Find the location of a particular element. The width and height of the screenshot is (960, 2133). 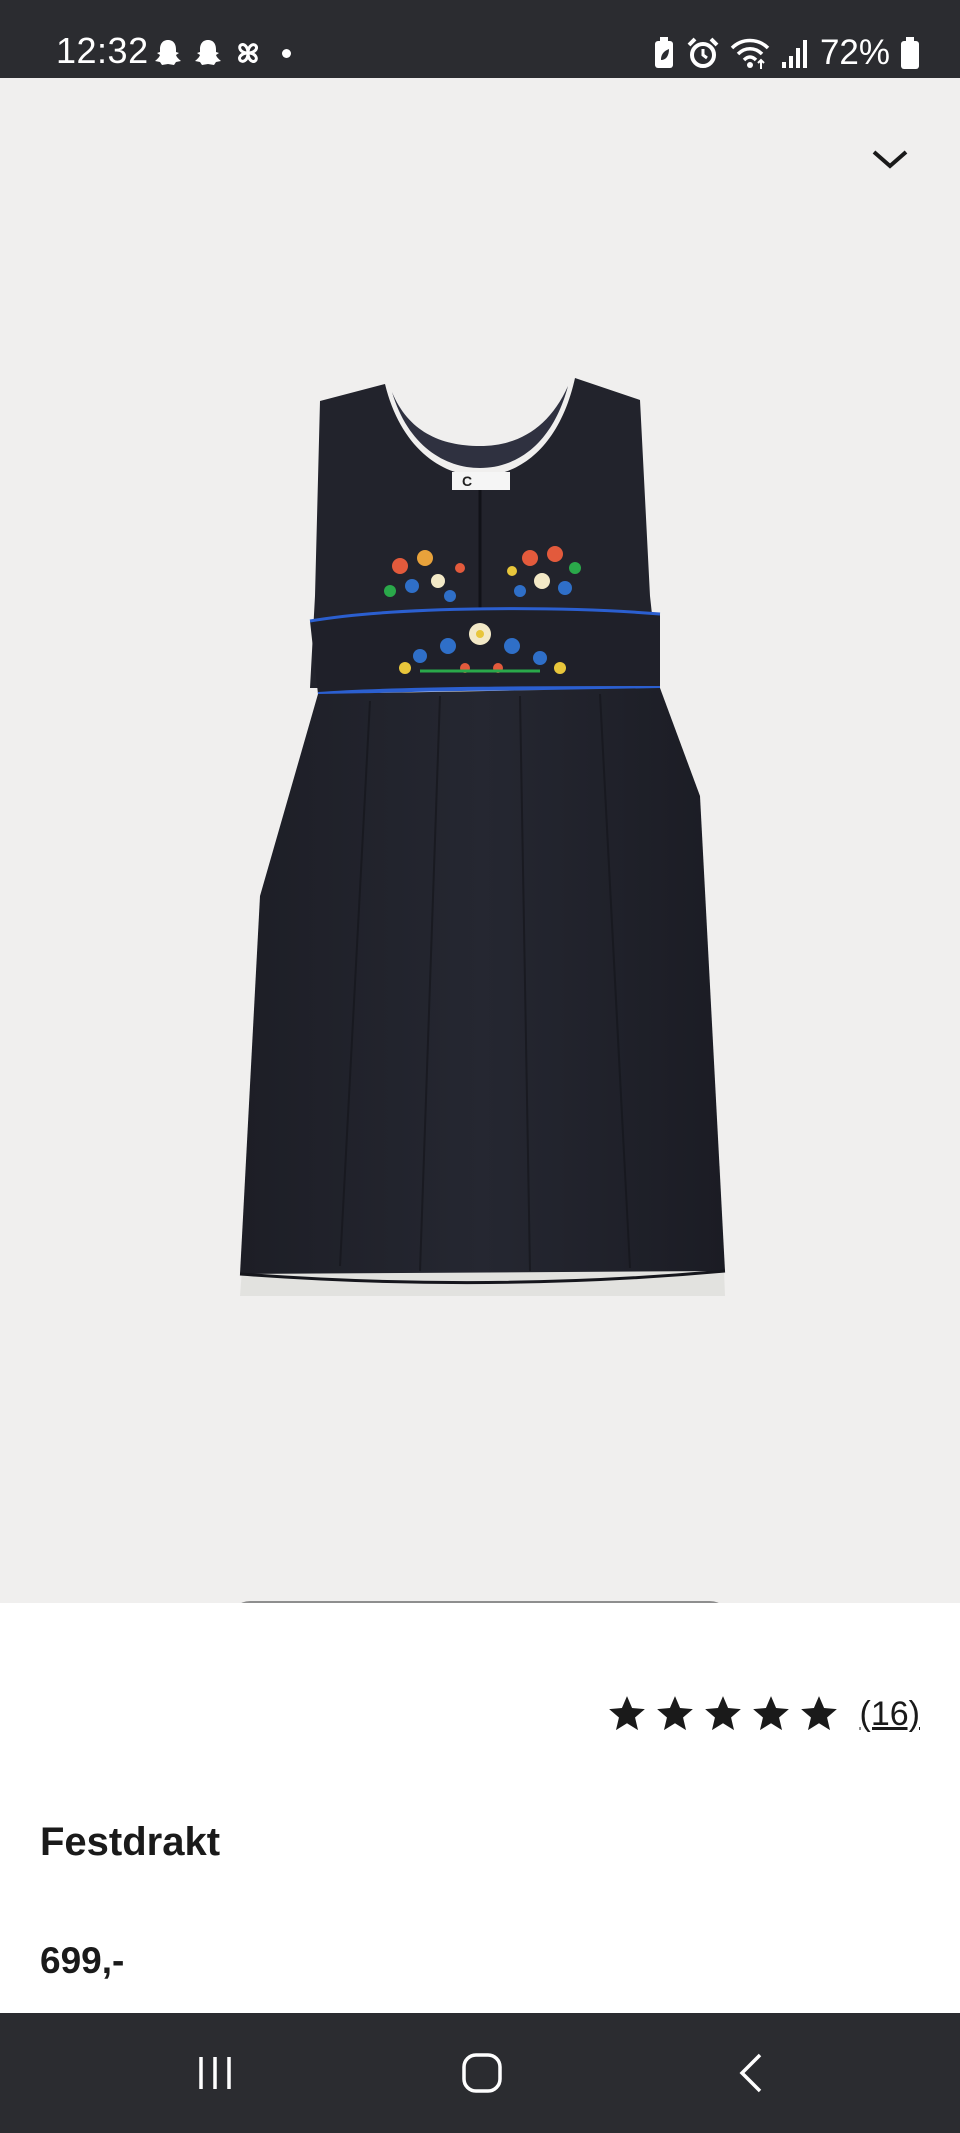

alarm-icon is located at coordinates (703, 52).